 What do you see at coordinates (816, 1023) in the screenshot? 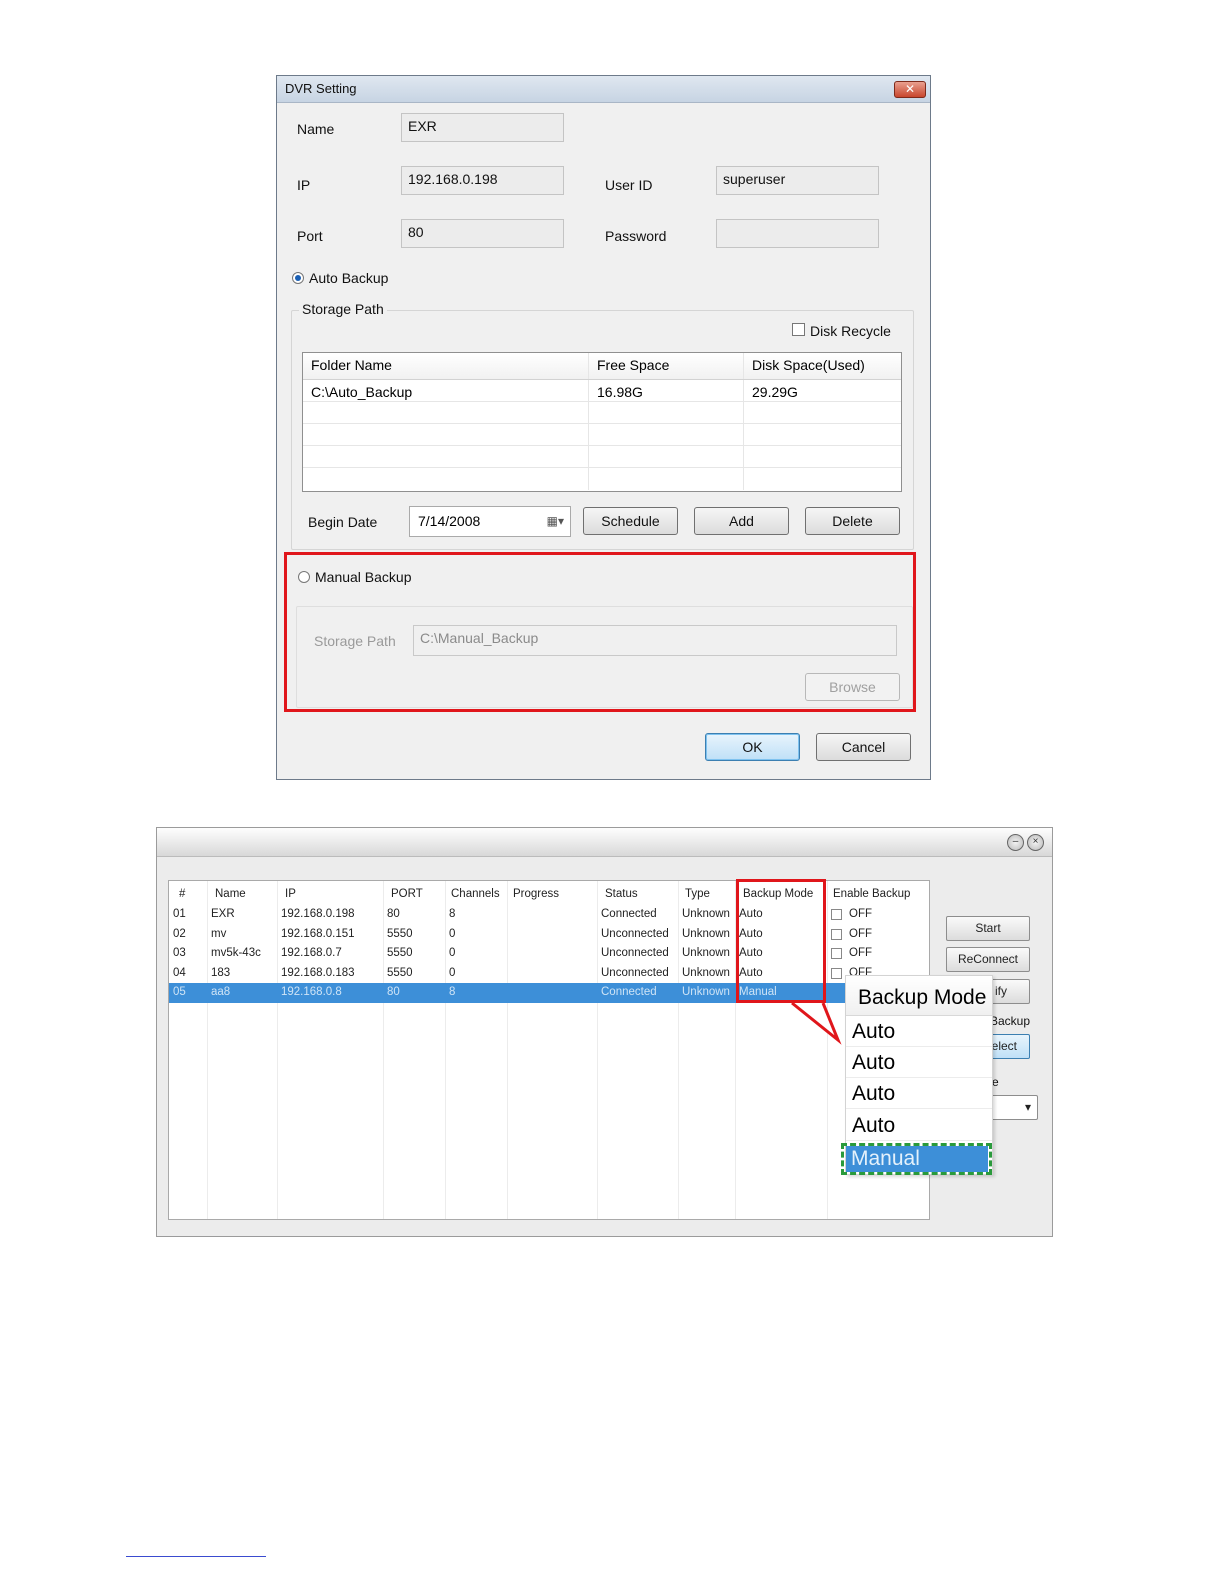
I see `callout-pointer` at bounding box center [816, 1023].